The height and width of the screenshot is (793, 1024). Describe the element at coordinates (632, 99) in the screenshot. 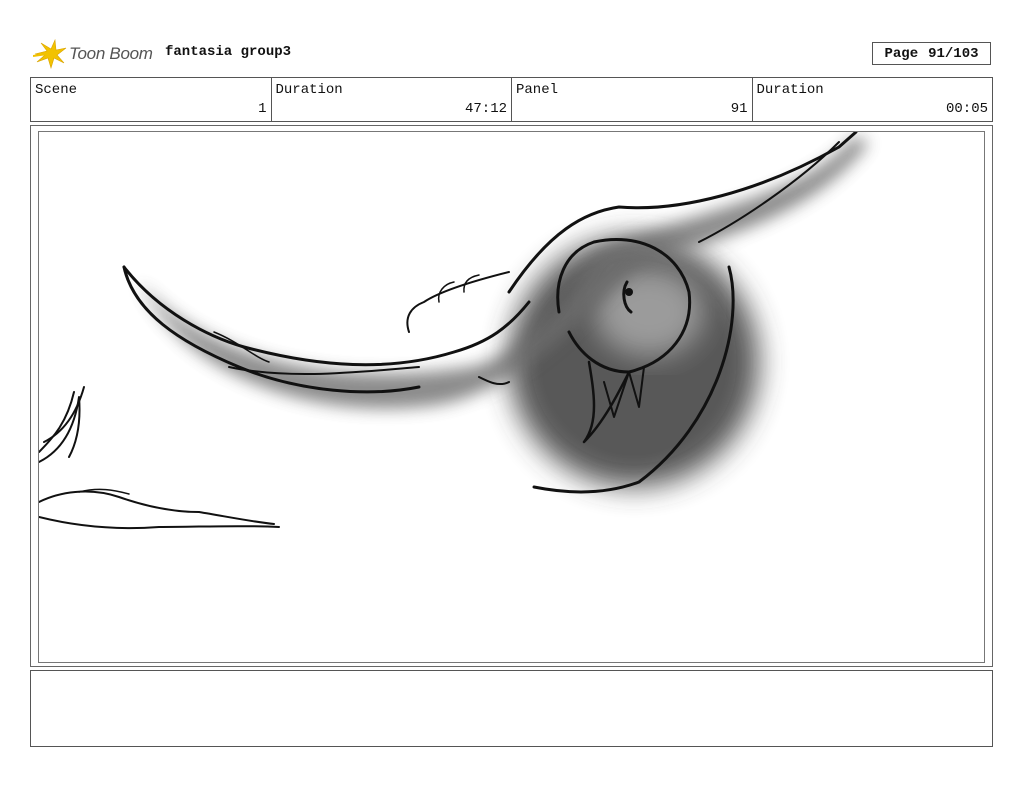

I see `panel-cell: Panel 91` at that location.